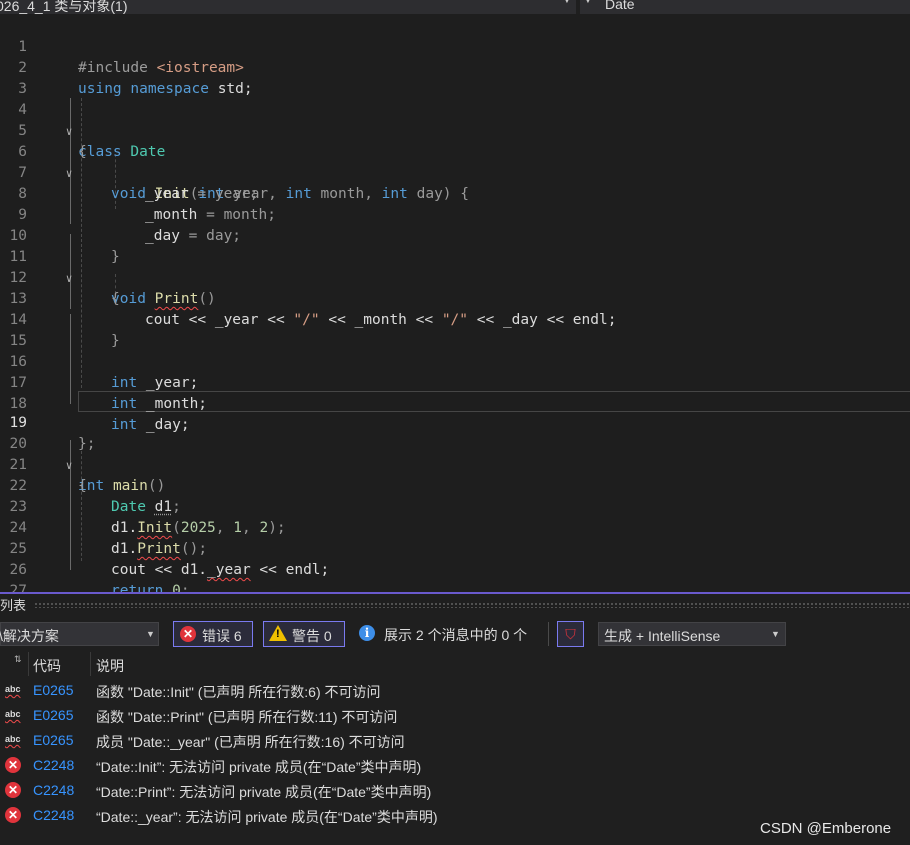 This screenshot has height=845, width=910. I want to click on navigation-bar: 026_4_1 类与对象(1) ▼ ▼ Date, so click(455, 7).